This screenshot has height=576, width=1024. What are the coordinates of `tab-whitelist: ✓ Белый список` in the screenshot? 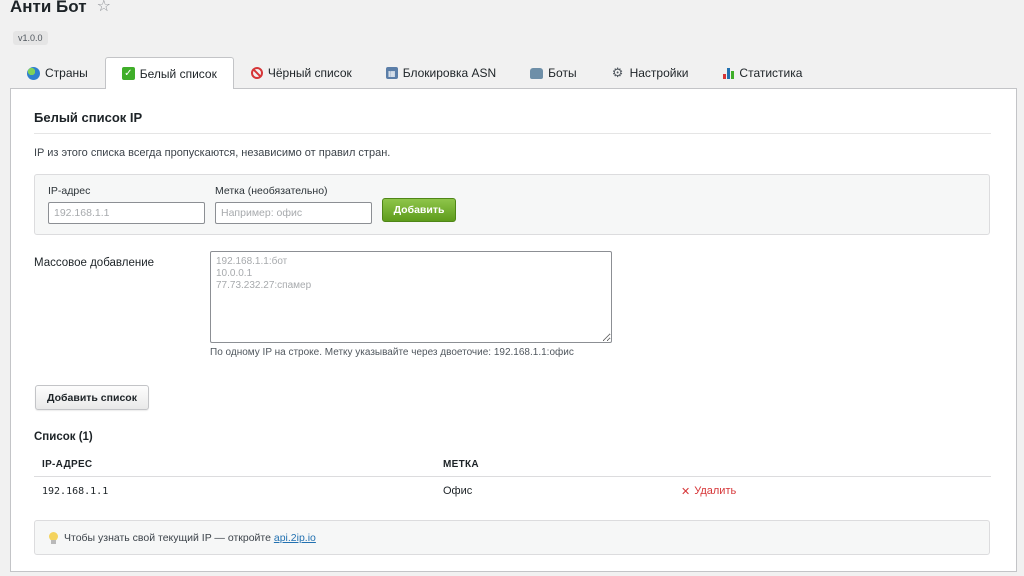 It's located at (169, 73).